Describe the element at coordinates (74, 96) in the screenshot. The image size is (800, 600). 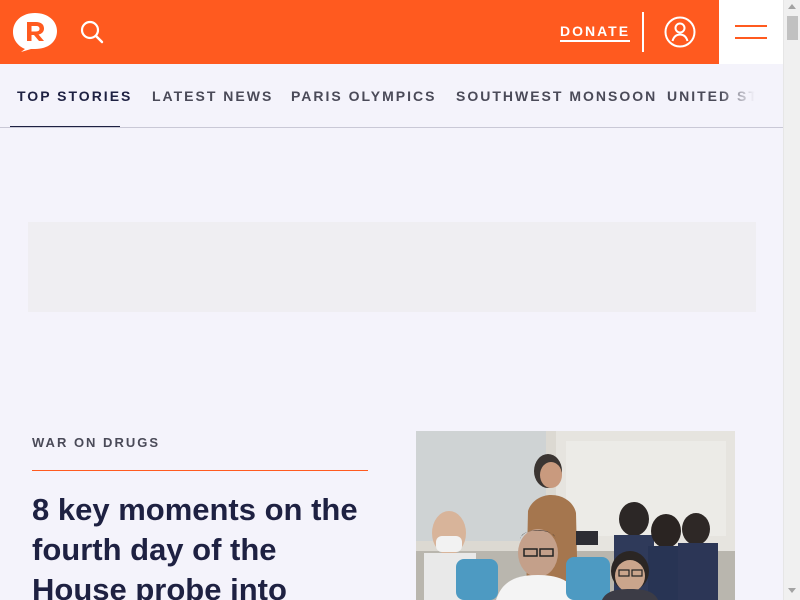
I see `tab-top-stories: TOP STORIES` at that location.